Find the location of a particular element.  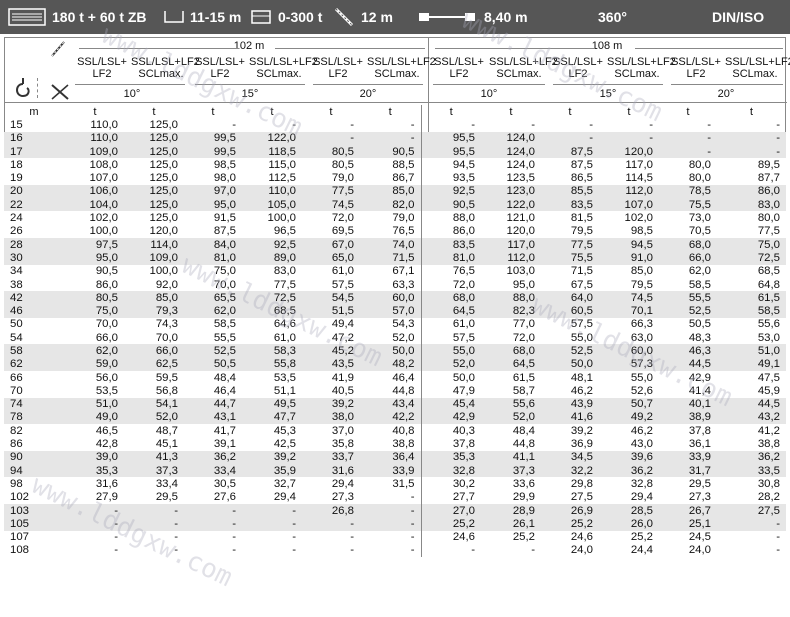

load-cell: 120,0 is located at coordinates (520, 231).